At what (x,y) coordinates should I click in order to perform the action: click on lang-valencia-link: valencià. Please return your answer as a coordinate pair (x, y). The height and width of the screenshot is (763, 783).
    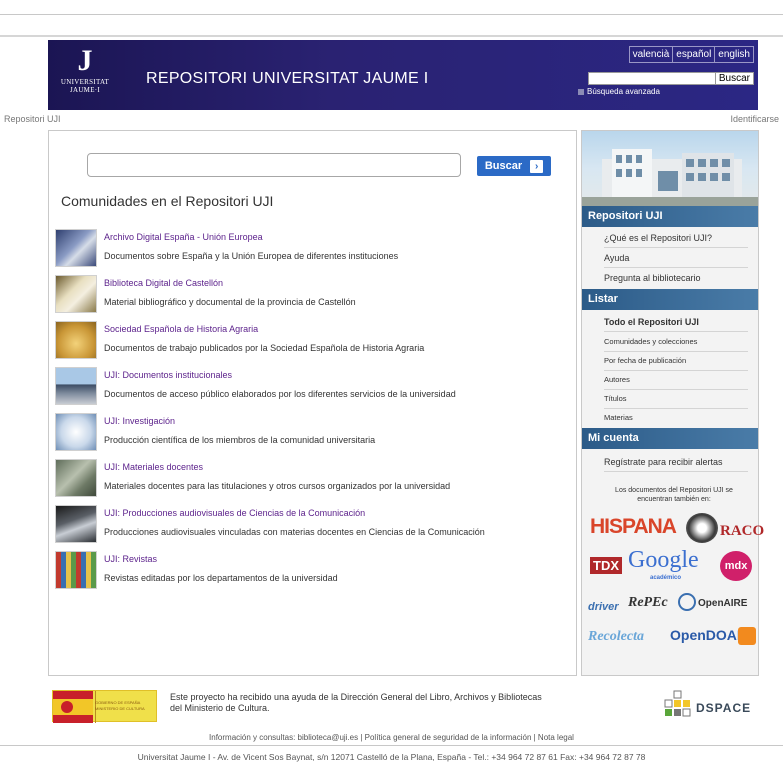
    Looking at the image, I should click on (651, 54).